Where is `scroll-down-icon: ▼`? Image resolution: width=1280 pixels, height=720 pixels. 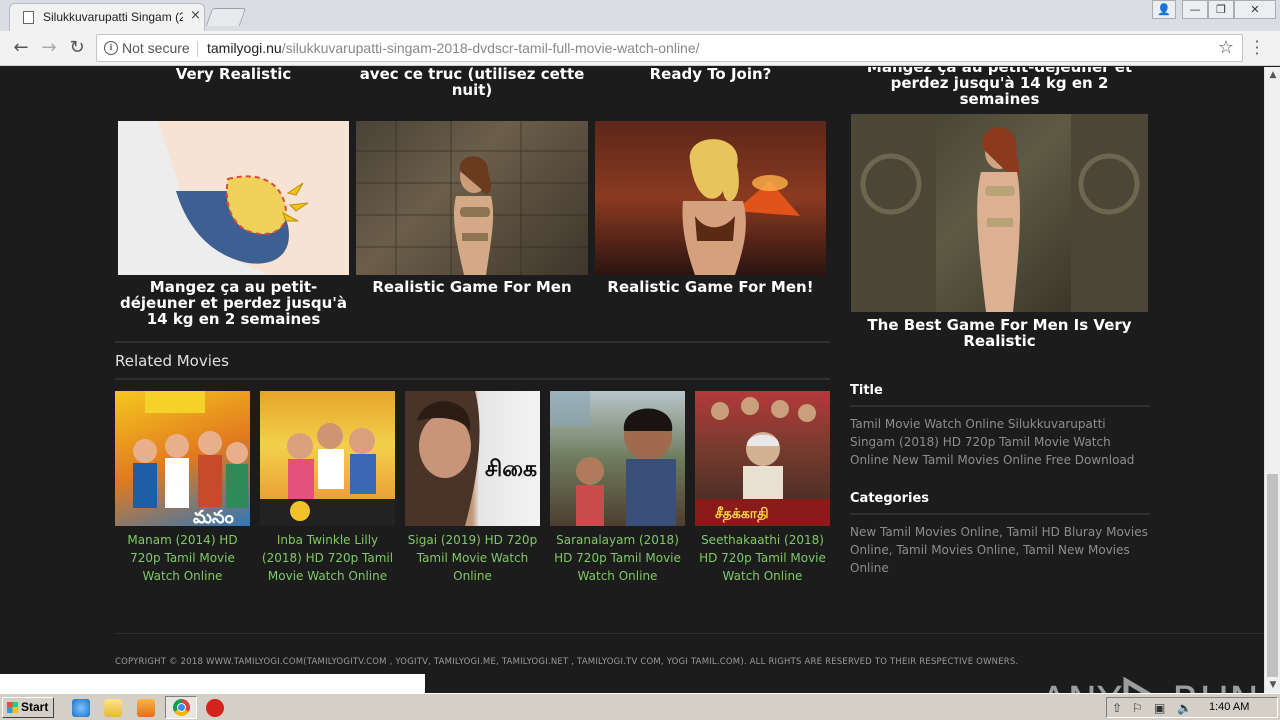
scroll-down-icon: ▼ is located at coordinates (1272, 685).